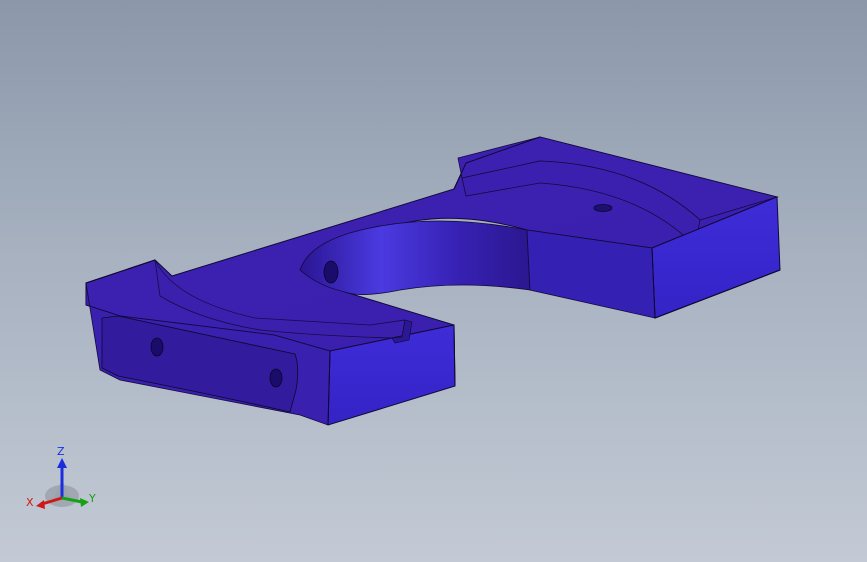 This screenshot has height=562, width=867. I want to click on bore-side-hole, so click(331, 272).